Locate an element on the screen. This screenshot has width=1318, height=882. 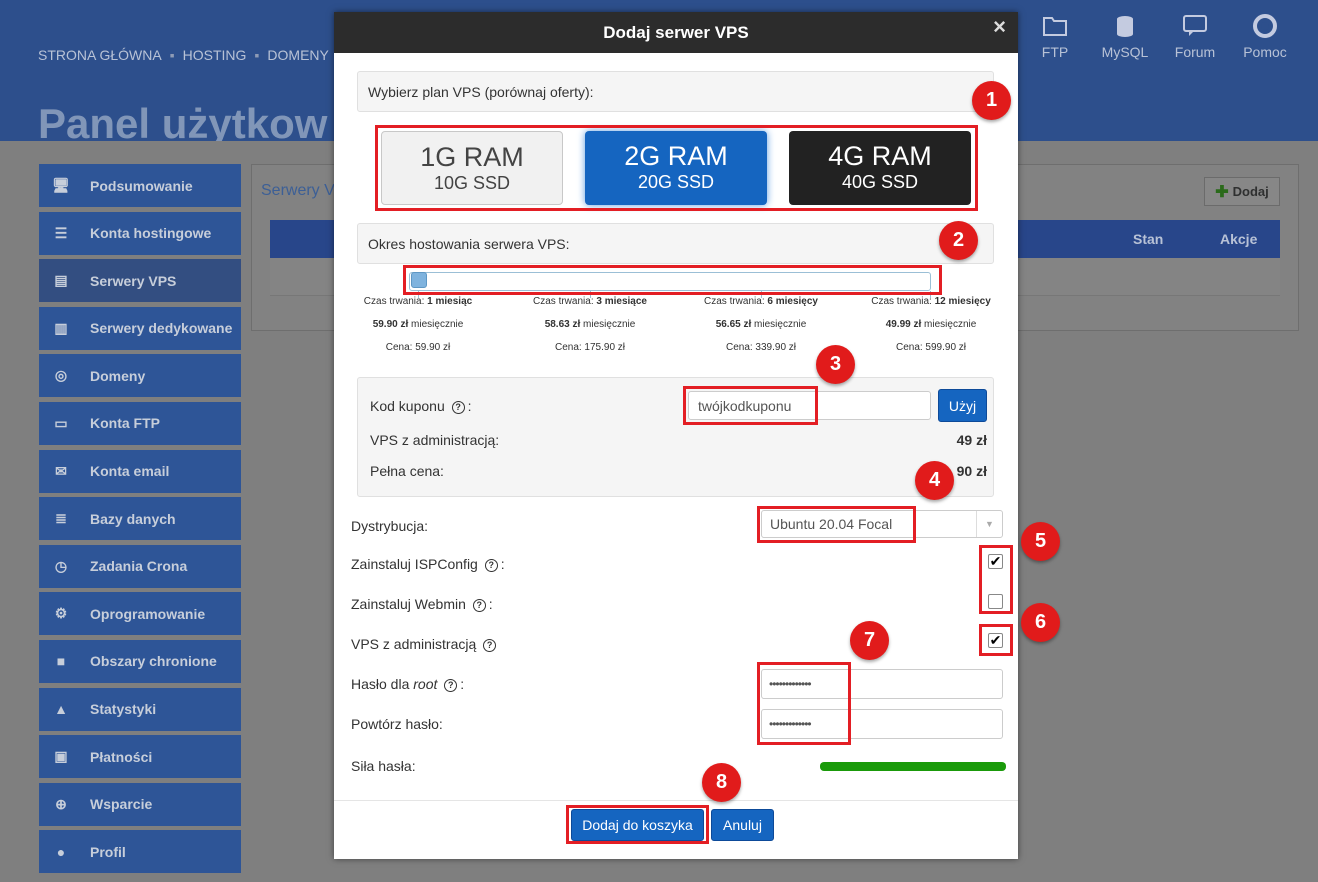
column-header-stan: Stan is located at coordinates (1148, 239).